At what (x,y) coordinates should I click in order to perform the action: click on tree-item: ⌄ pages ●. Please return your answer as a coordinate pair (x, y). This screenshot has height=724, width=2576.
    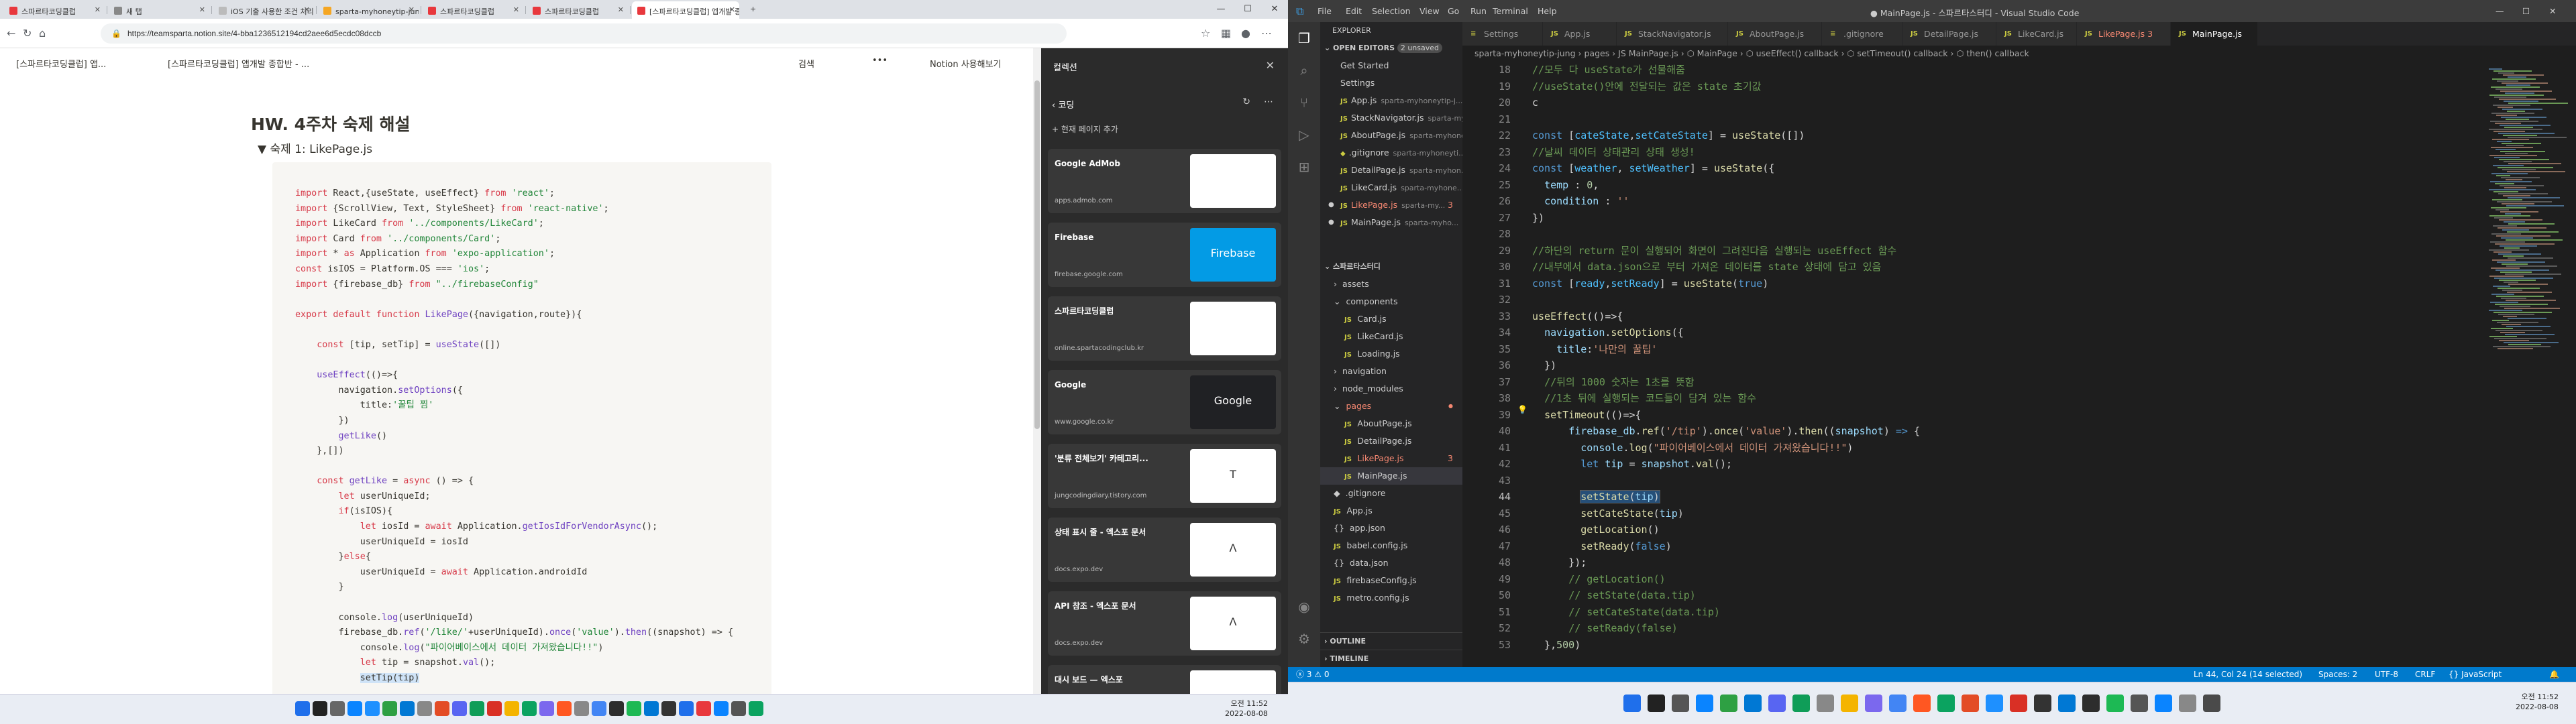
    Looking at the image, I should click on (1391, 406).